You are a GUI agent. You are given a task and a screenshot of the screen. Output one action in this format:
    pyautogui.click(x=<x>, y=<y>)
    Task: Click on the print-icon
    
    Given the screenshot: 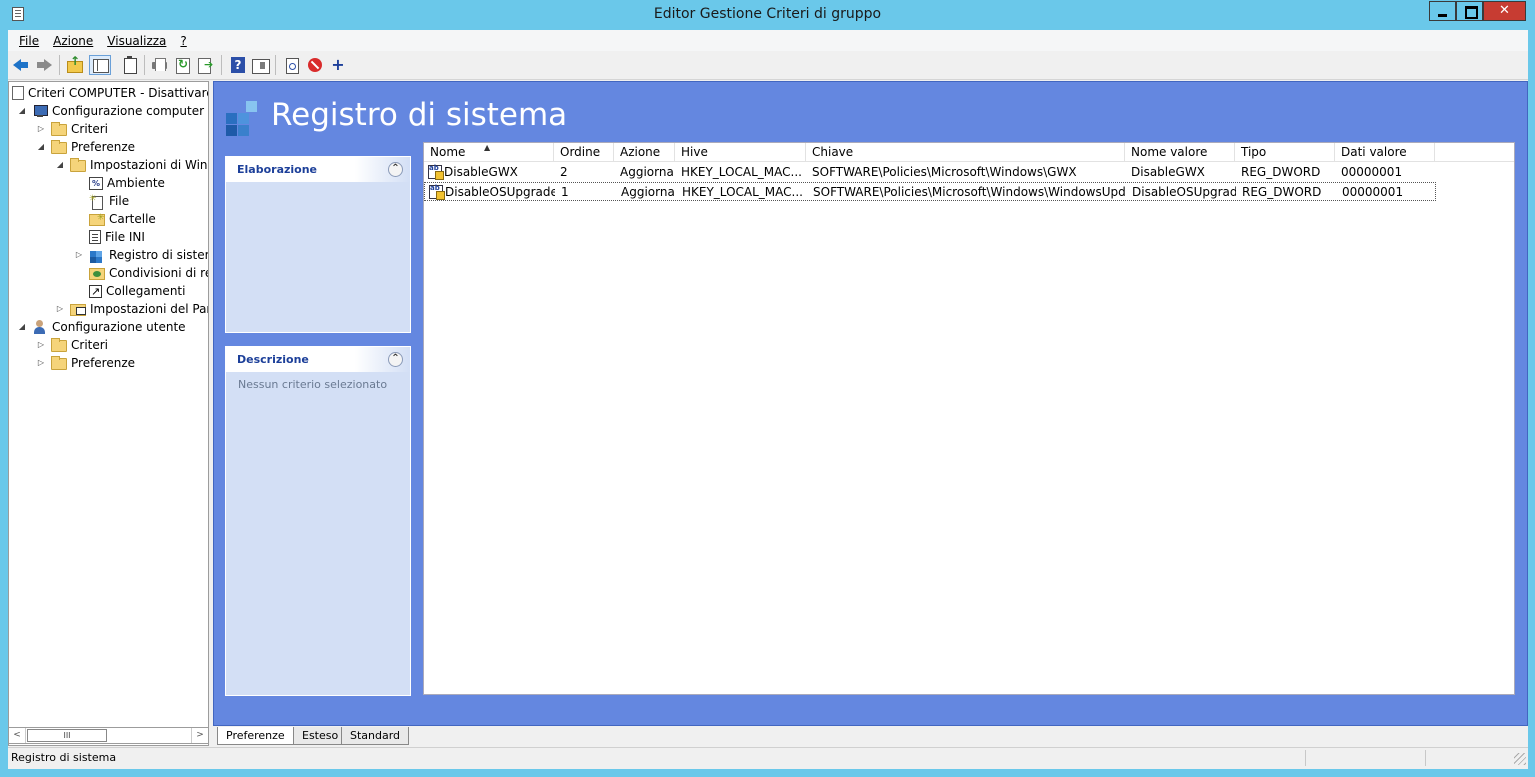 What is the action you would take?
    pyautogui.click(x=160, y=65)
    